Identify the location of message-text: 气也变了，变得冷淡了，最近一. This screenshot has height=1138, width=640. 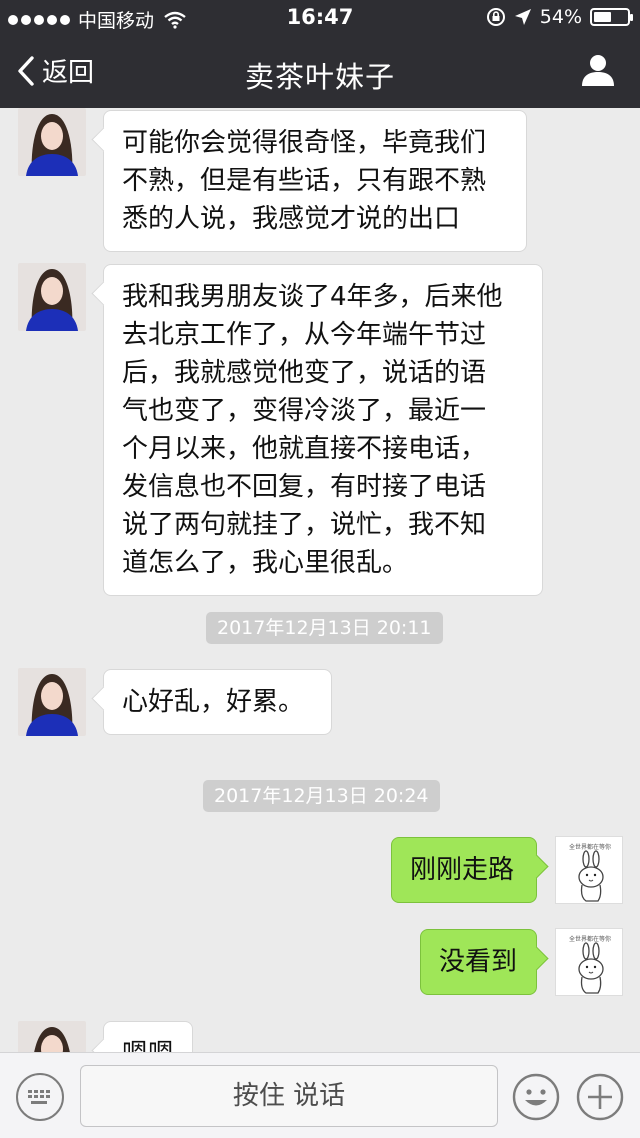
(304, 411).